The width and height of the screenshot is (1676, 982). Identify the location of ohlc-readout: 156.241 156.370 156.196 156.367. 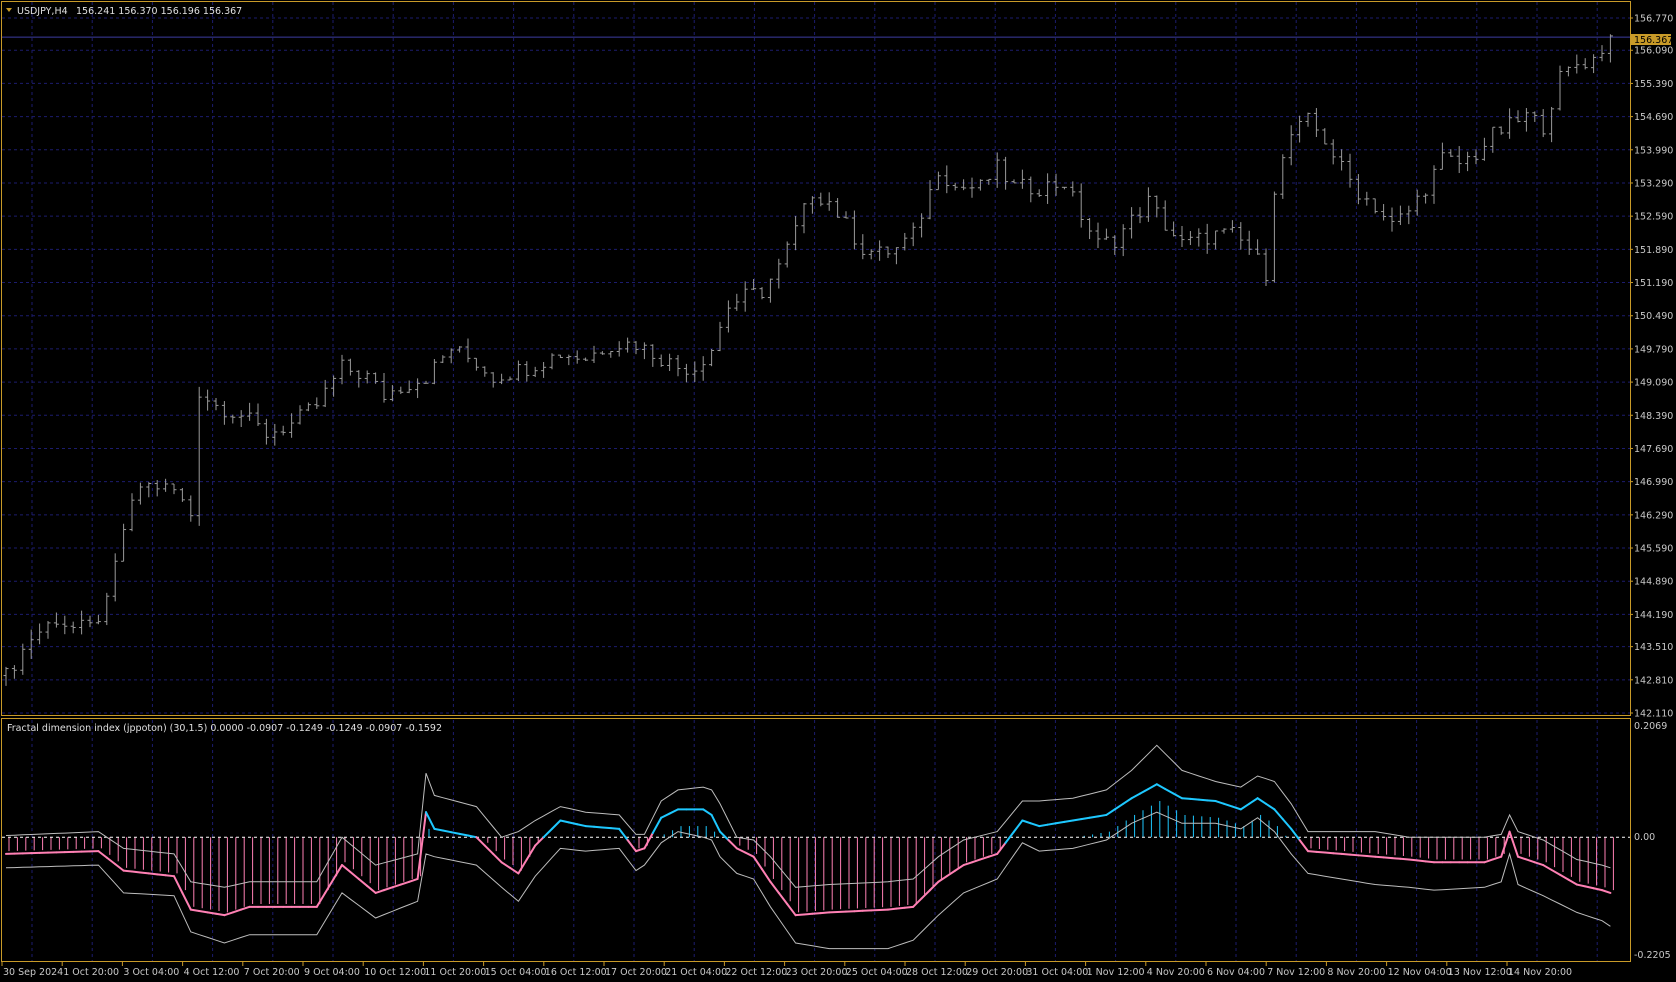
(159, 11).